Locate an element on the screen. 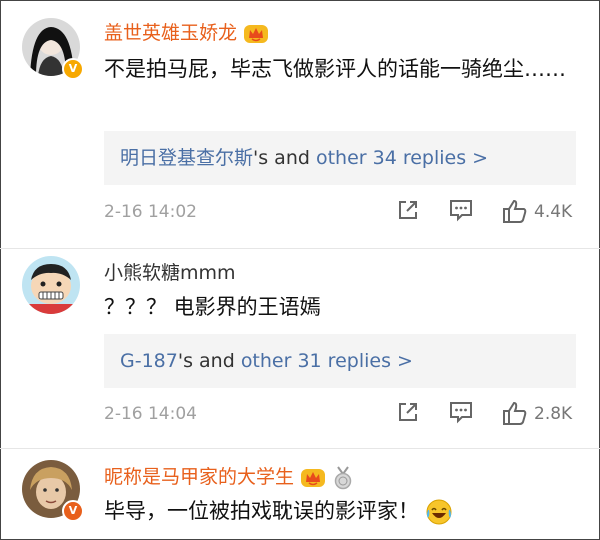 The image size is (600, 540). comment-text: 毕导，一位被拍戏耽误的影评家！ is located at coordinates (339, 511).